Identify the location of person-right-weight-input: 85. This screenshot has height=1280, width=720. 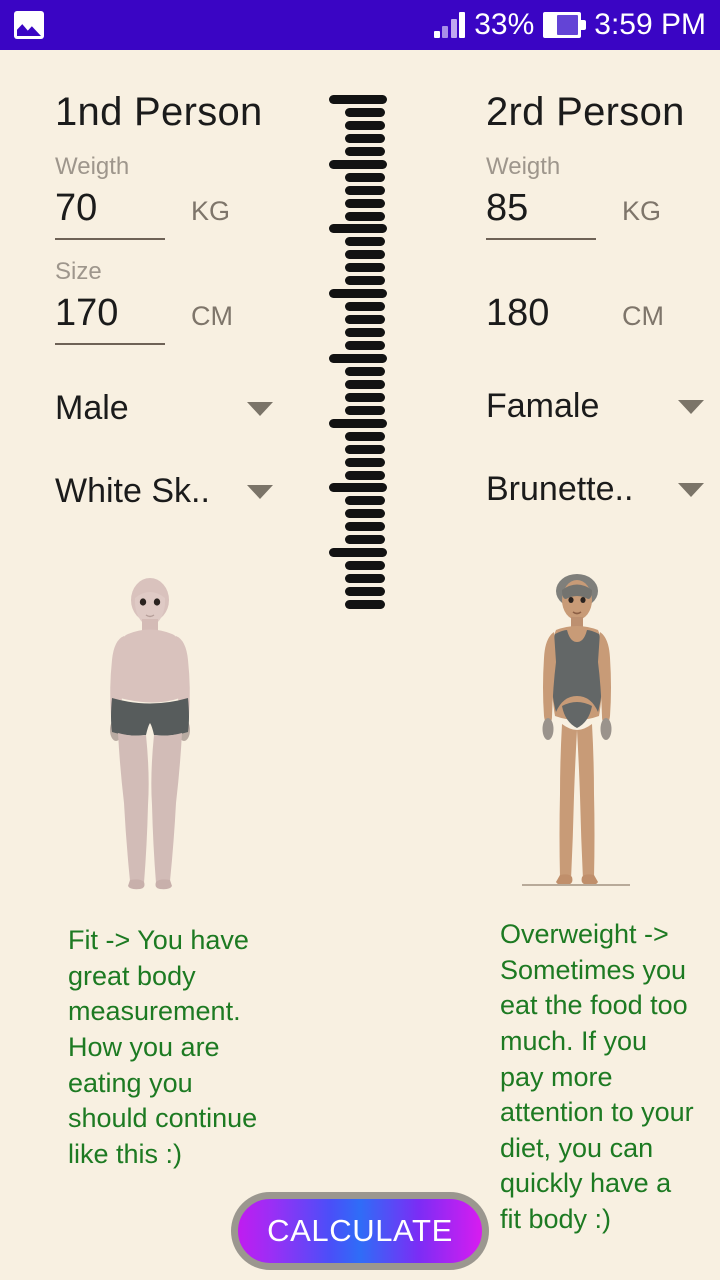
(541, 213).